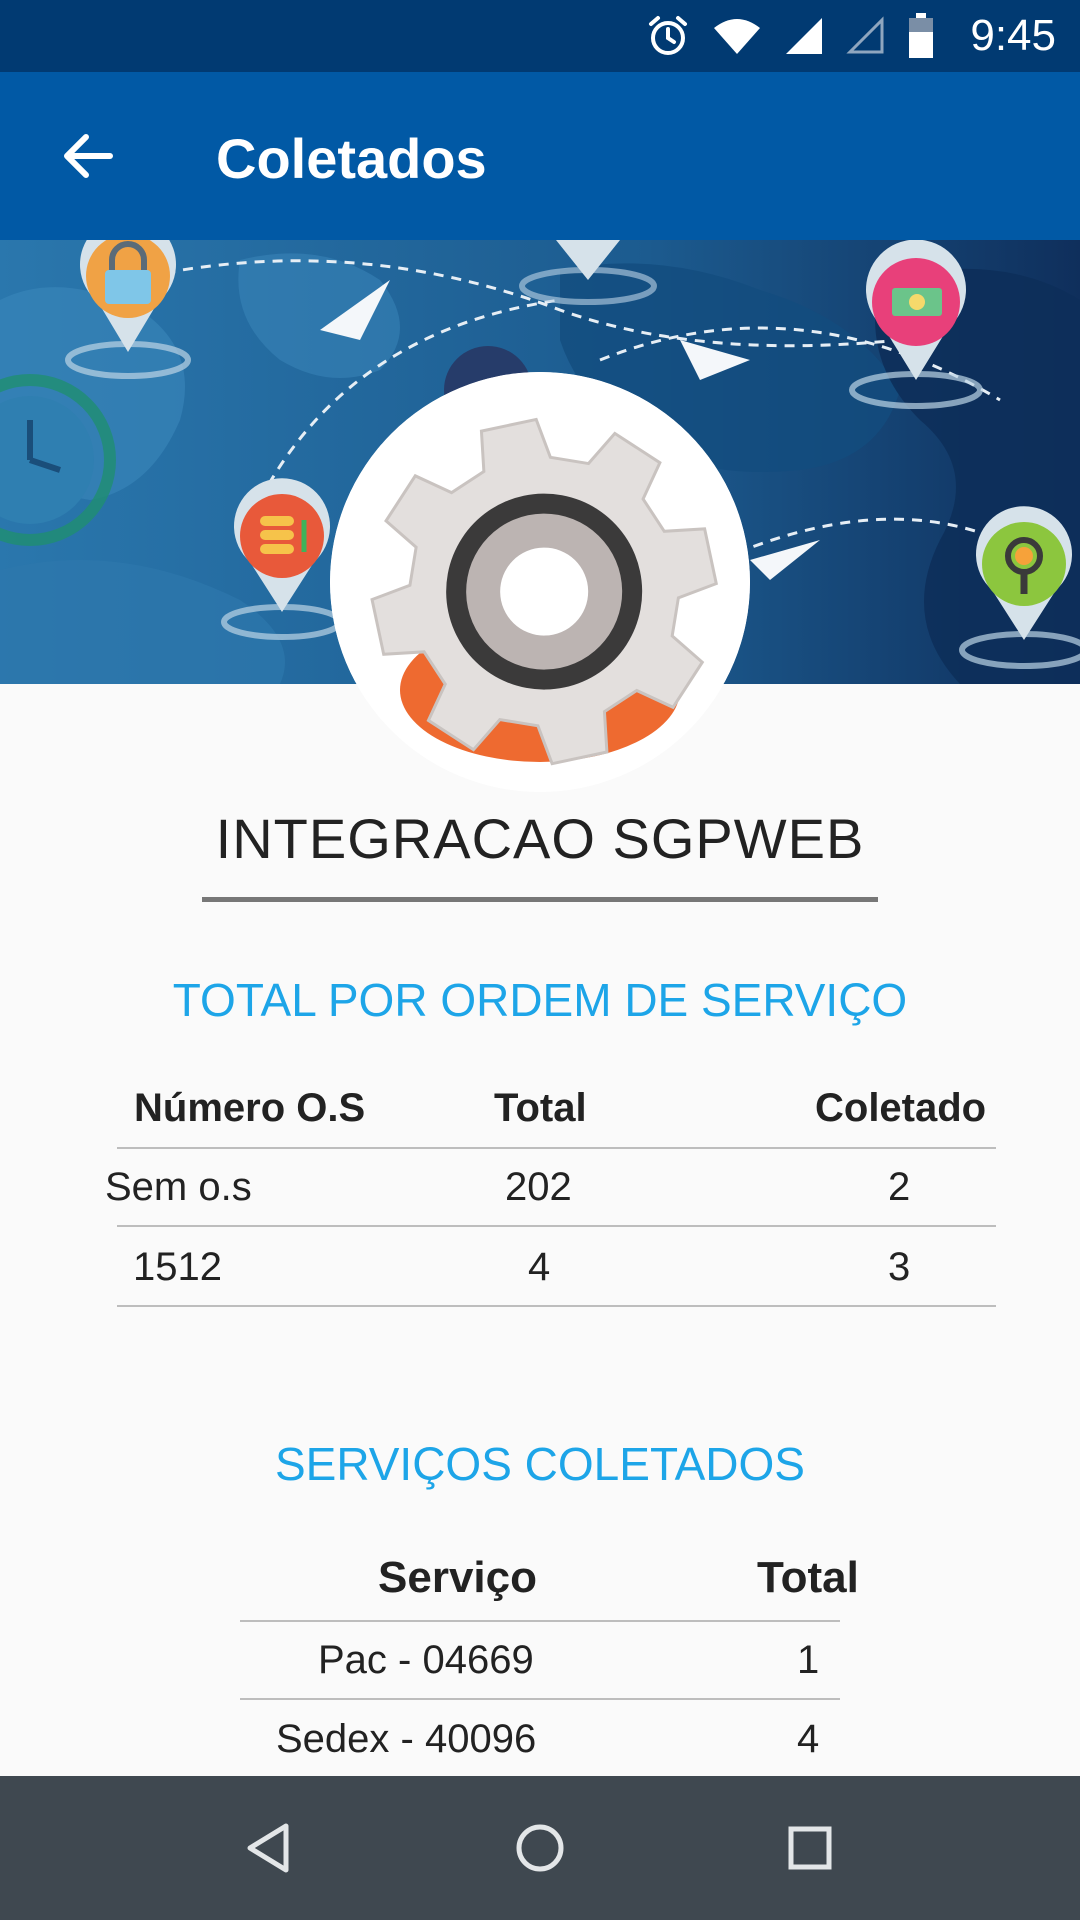  Describe the element at coordinates (668, 35) in the screenshot. I see `alarm-icon` at that location.